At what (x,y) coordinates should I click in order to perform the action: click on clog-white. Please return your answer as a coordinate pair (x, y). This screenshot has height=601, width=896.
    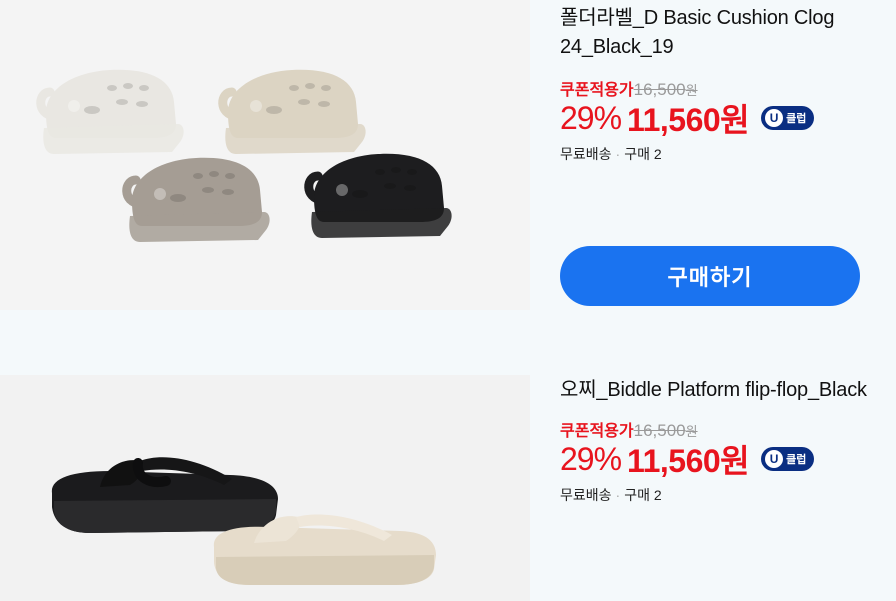
    Looking at the image, I should click on (112, 112).